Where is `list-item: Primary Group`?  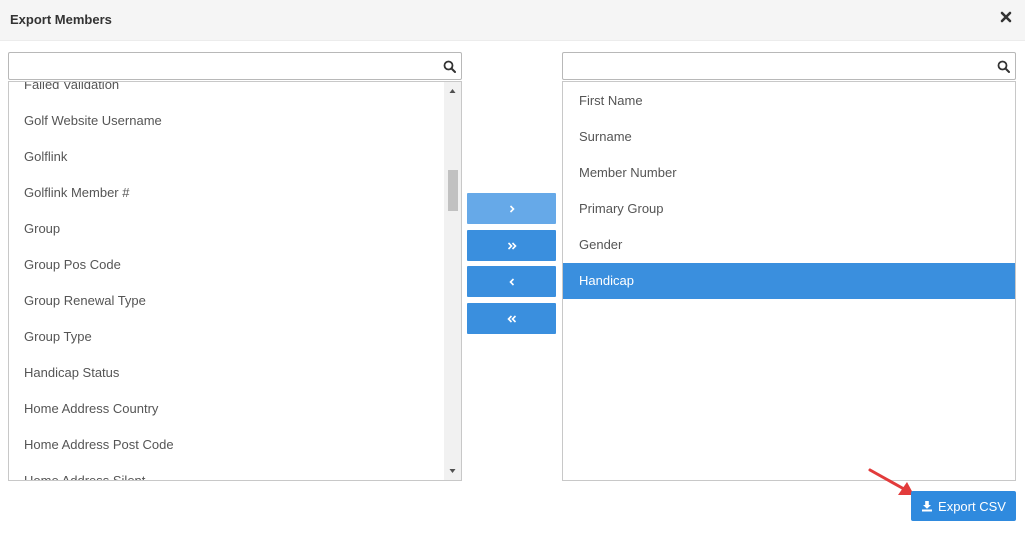
list-item: Primary Group is located at coordinates (789, 209).